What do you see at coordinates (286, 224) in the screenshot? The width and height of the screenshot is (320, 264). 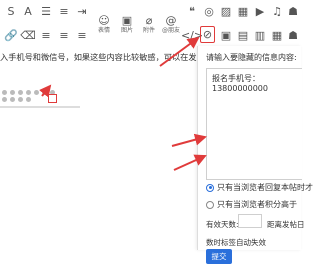 I see `days-suffix: 距离发帖日` at bounding box center [286, 224].